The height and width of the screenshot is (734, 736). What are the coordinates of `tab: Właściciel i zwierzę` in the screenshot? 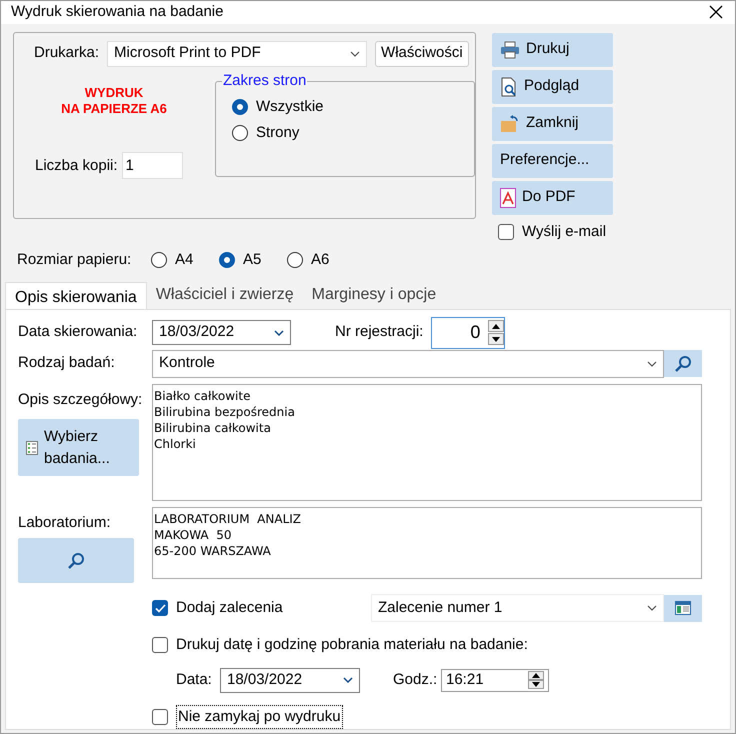 It's located at (224, 294).